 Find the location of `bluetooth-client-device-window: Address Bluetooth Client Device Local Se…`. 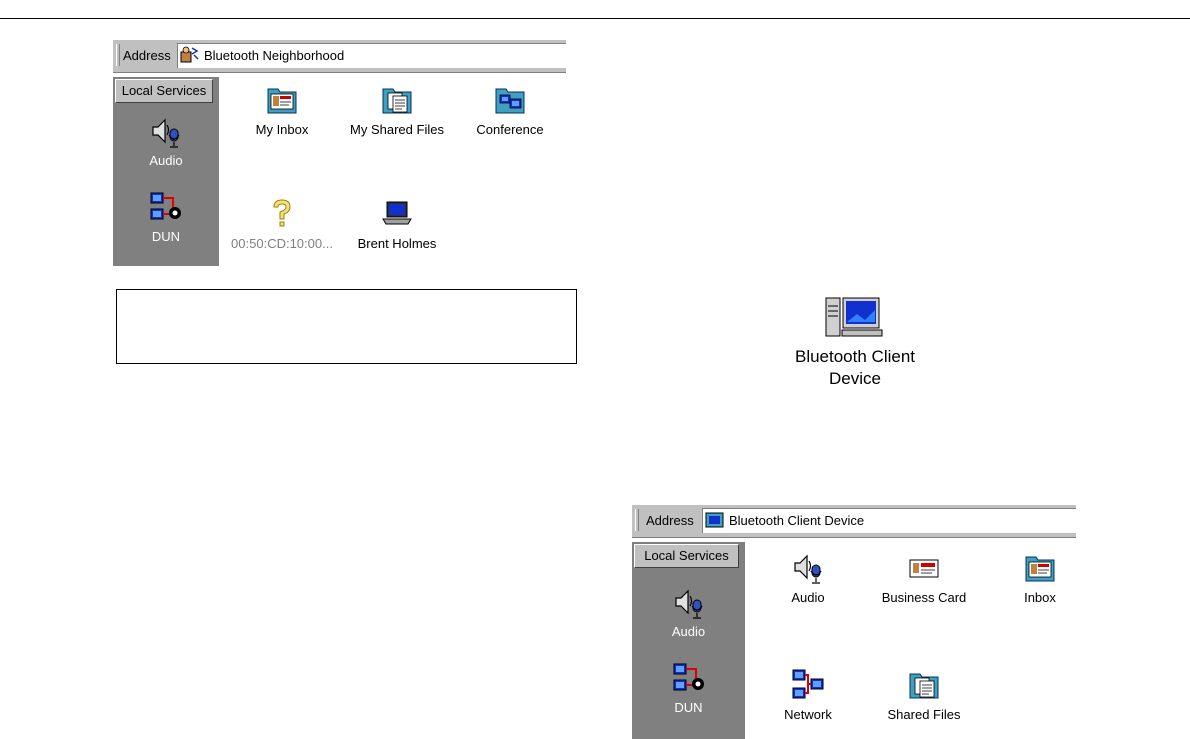

bluetooth-client-device-window: Address Bluetooth Client Device Local Se… is located at coordinates (854, 622).